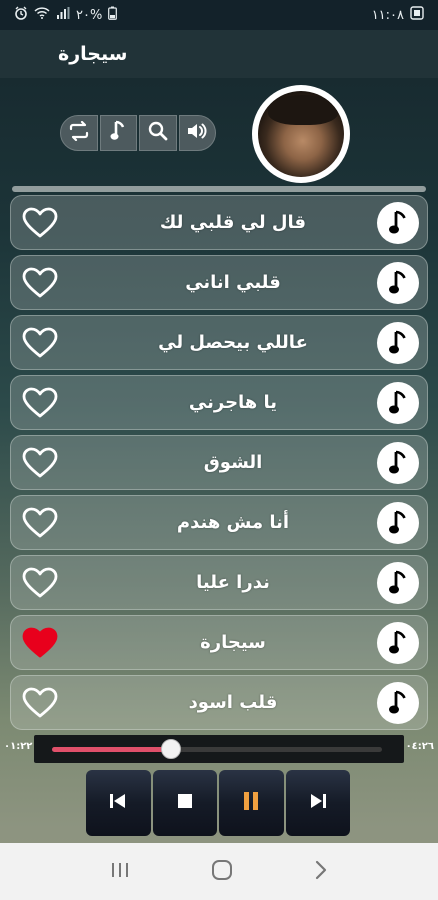 Image resolution: width=438 pixels, height=900 pixels. Describe the element at coordinates (219, 54) in the screenshot. I see `app-bar: سيجارة` at that location.